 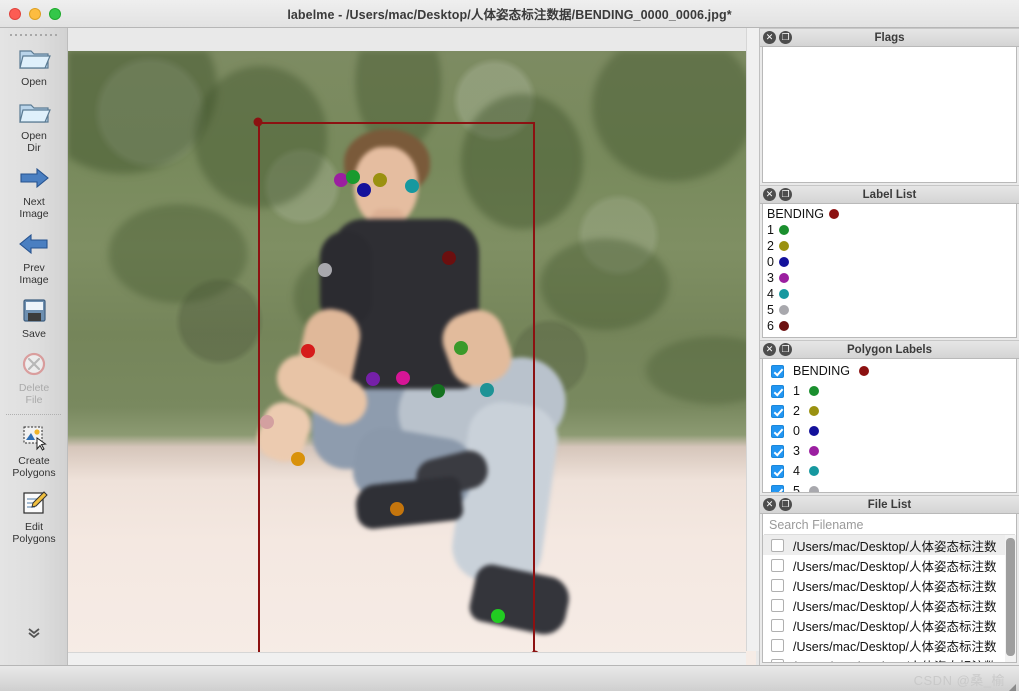 I want to click on status-bar: CSDN @桑_榆, so click(x=509, y=678).